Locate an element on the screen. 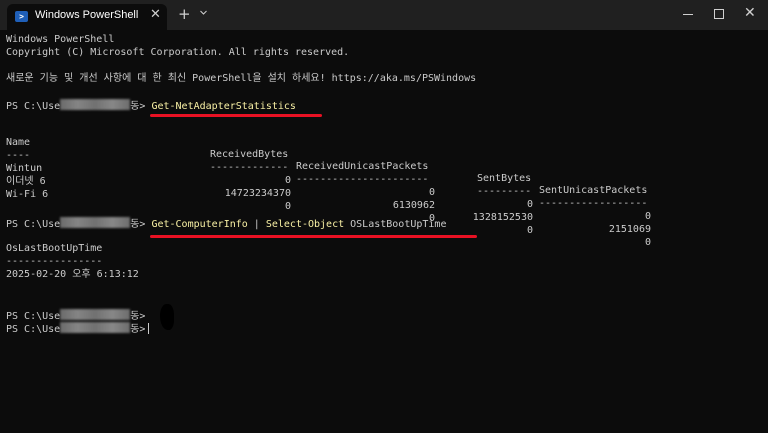 The image size is (768, 433). current-prompt-line: PS C:\Use 동> is located at coordinates (77, 328).